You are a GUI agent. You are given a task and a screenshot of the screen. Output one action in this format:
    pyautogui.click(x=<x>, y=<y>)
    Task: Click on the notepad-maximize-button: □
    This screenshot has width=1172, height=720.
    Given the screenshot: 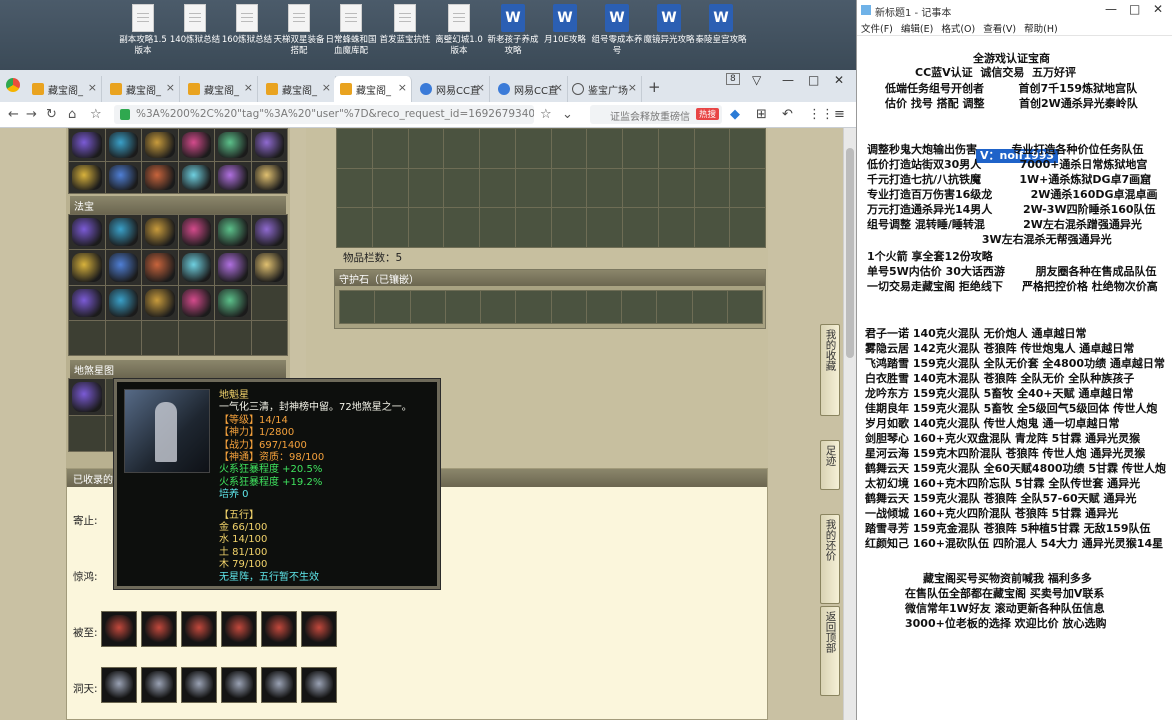 What is the action you would take?
    pyautogui.click(x=1134, y=9)
    